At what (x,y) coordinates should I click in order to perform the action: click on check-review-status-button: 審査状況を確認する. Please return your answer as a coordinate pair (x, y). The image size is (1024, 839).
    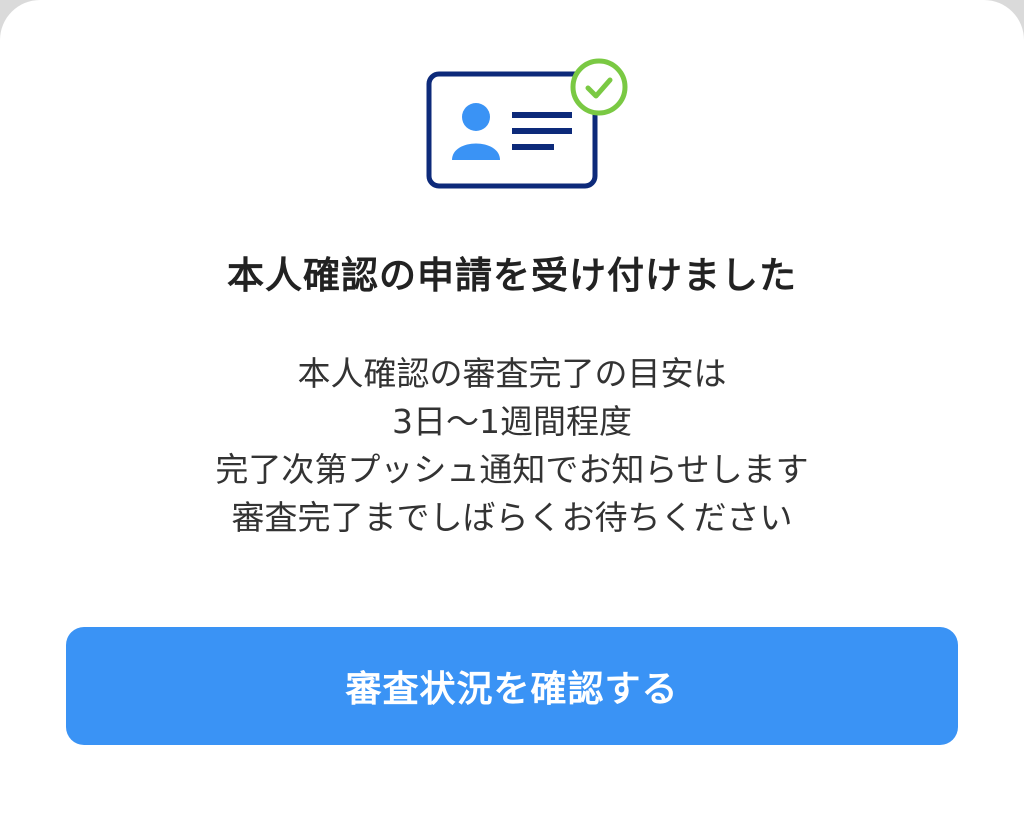
    Looking at the image, I should click on (512, 686).